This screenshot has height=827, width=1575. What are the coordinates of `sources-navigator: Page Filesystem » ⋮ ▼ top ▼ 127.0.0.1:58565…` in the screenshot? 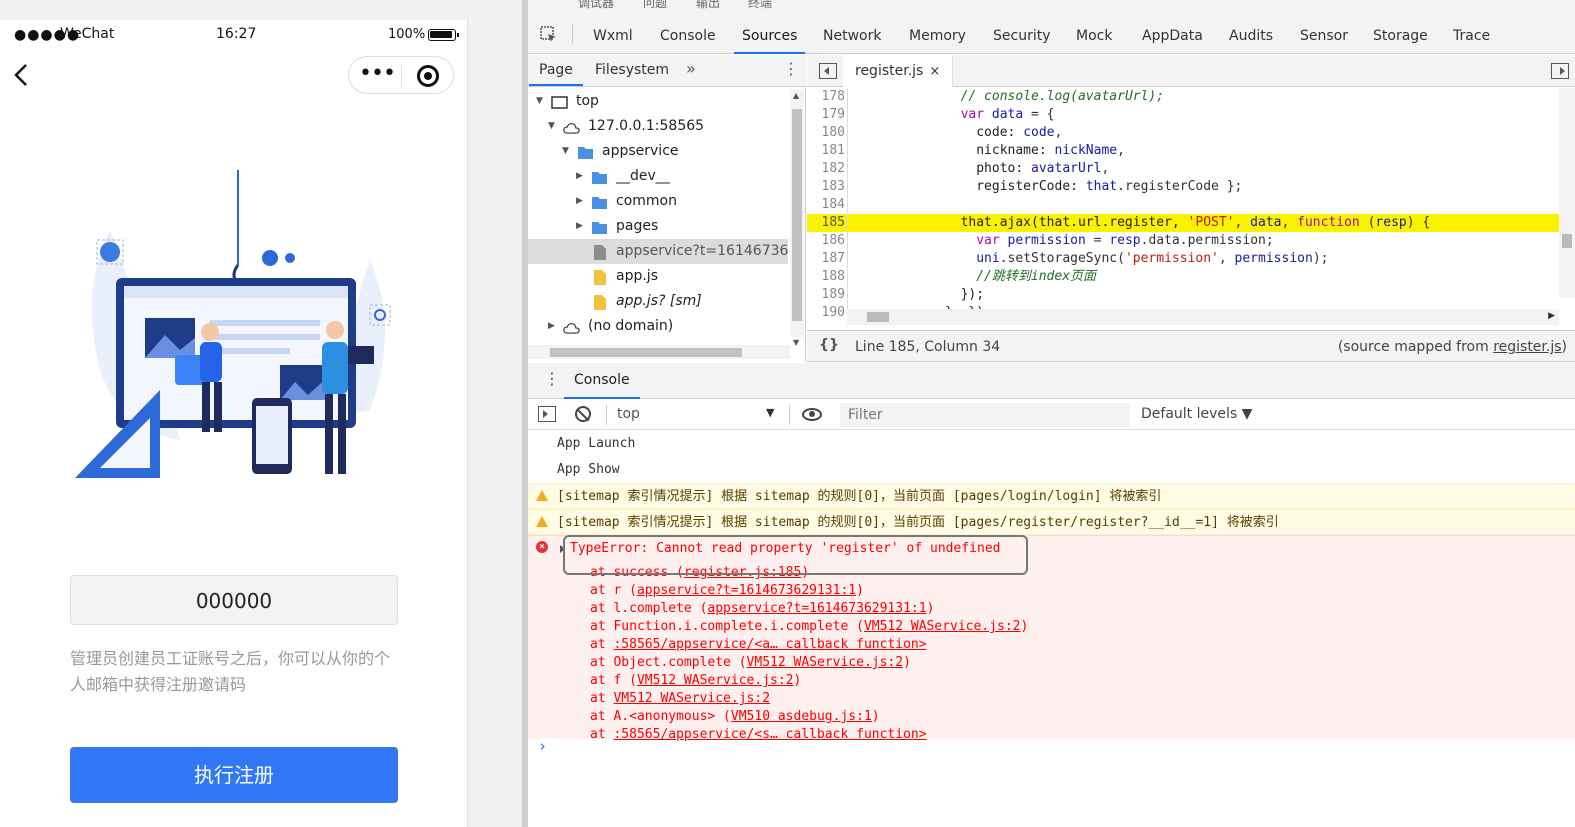 It's located at (667, 208).